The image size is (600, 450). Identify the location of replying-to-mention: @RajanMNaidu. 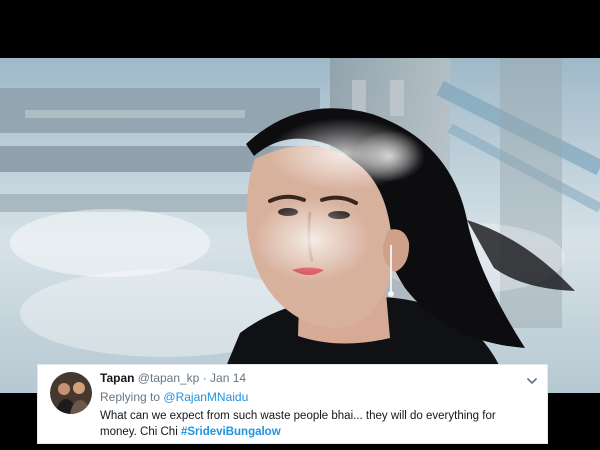
(205, 397).